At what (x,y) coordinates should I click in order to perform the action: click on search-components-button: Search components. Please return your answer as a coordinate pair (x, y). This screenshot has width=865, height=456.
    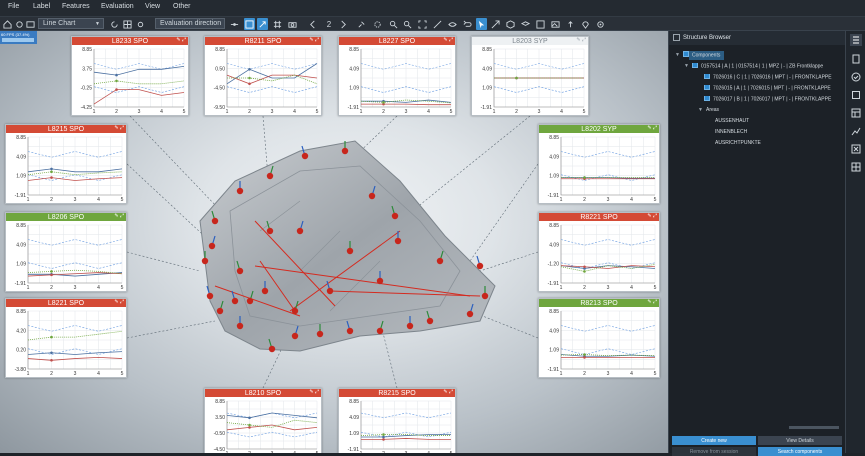
    Looking at the image, I should click on (800, 451).